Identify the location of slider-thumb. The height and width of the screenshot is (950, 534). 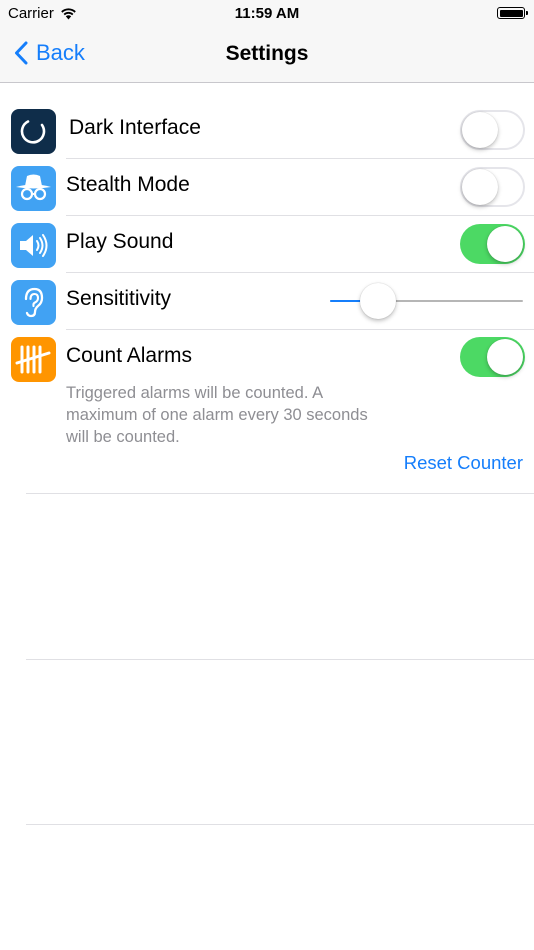
(378, 301).